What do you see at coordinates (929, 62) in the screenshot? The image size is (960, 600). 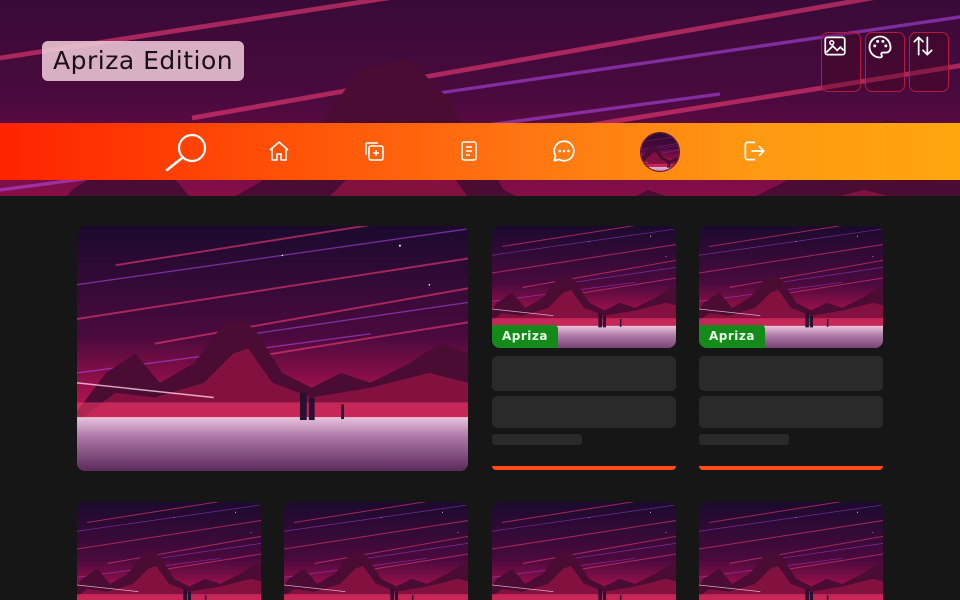 I see `sort-button` at bounding box center [929, 62].